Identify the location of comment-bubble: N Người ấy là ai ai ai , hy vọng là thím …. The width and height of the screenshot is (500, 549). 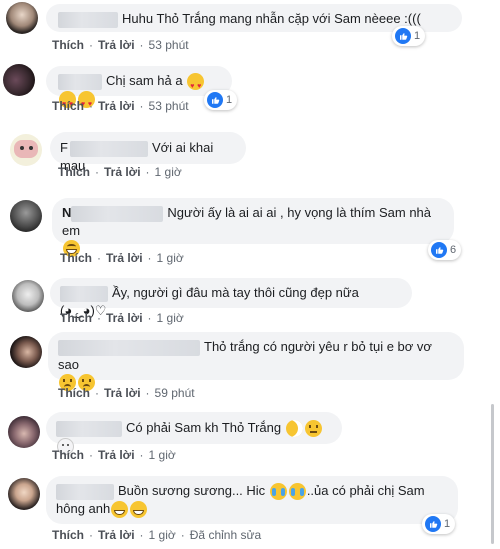
(253, 227).